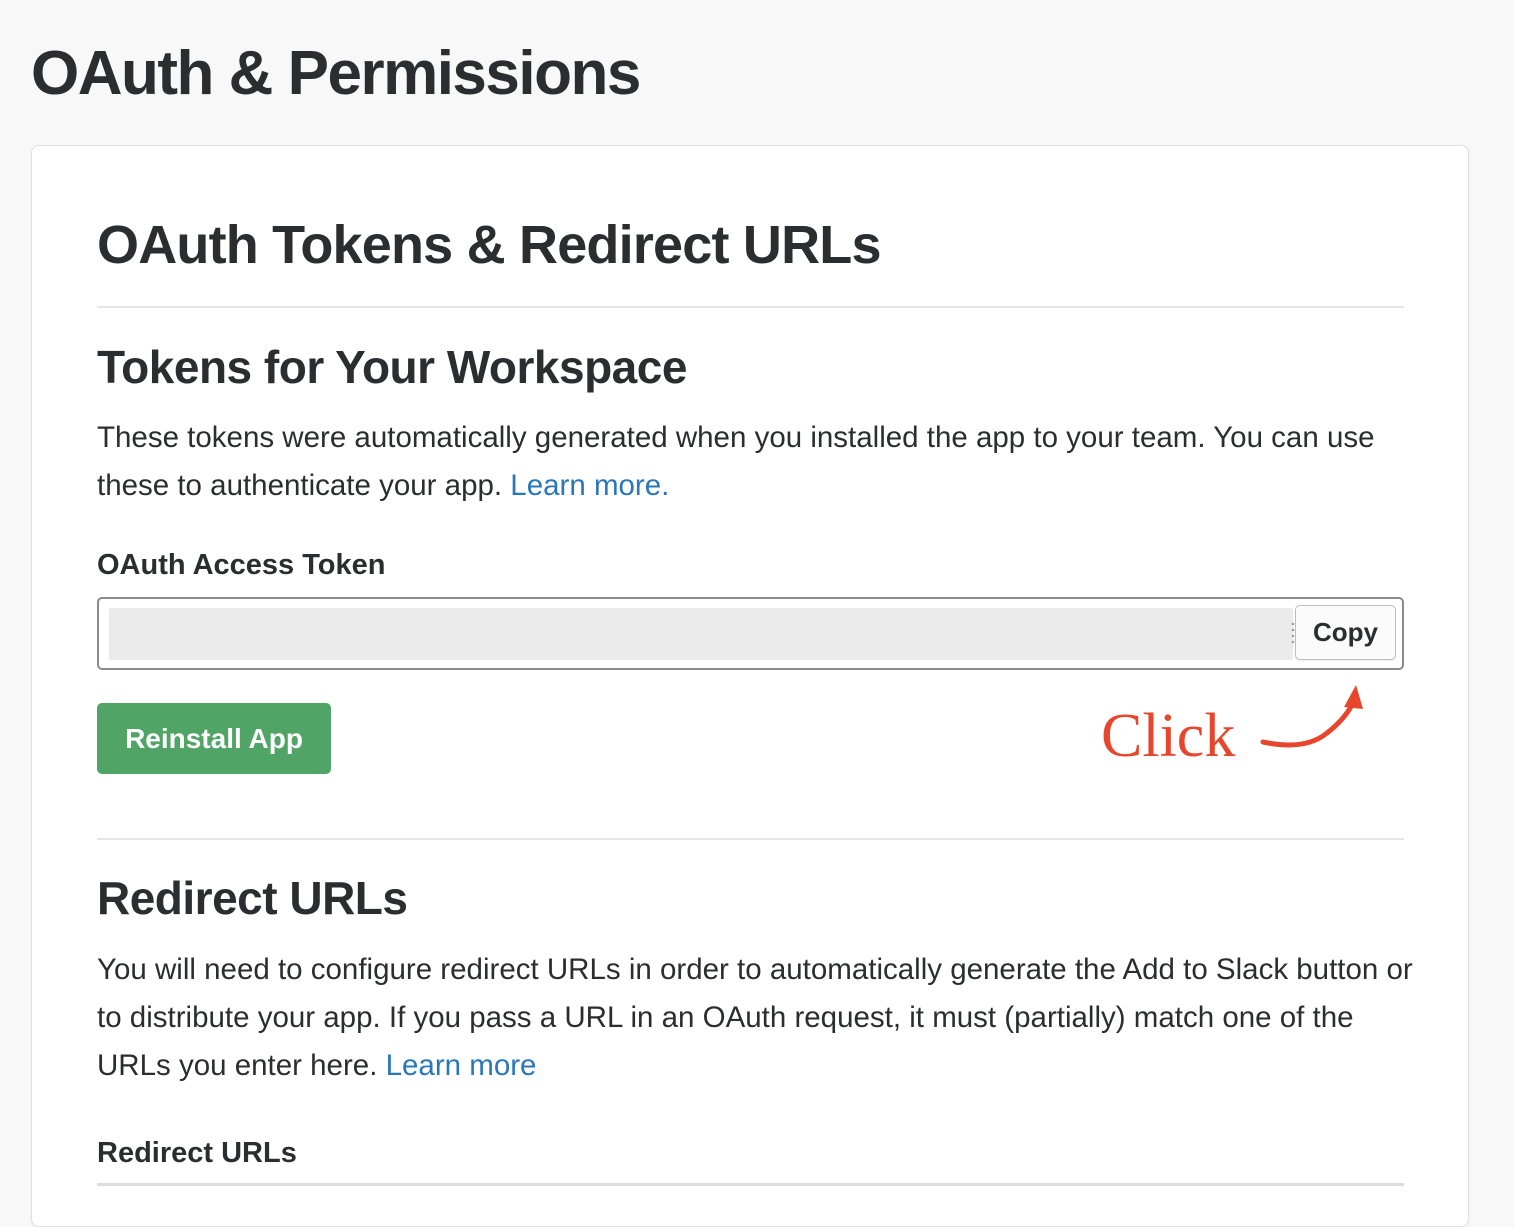 This screenshot has width=1514, height=1227. I want to click on oauth-access-token-input, so click(701, 634).